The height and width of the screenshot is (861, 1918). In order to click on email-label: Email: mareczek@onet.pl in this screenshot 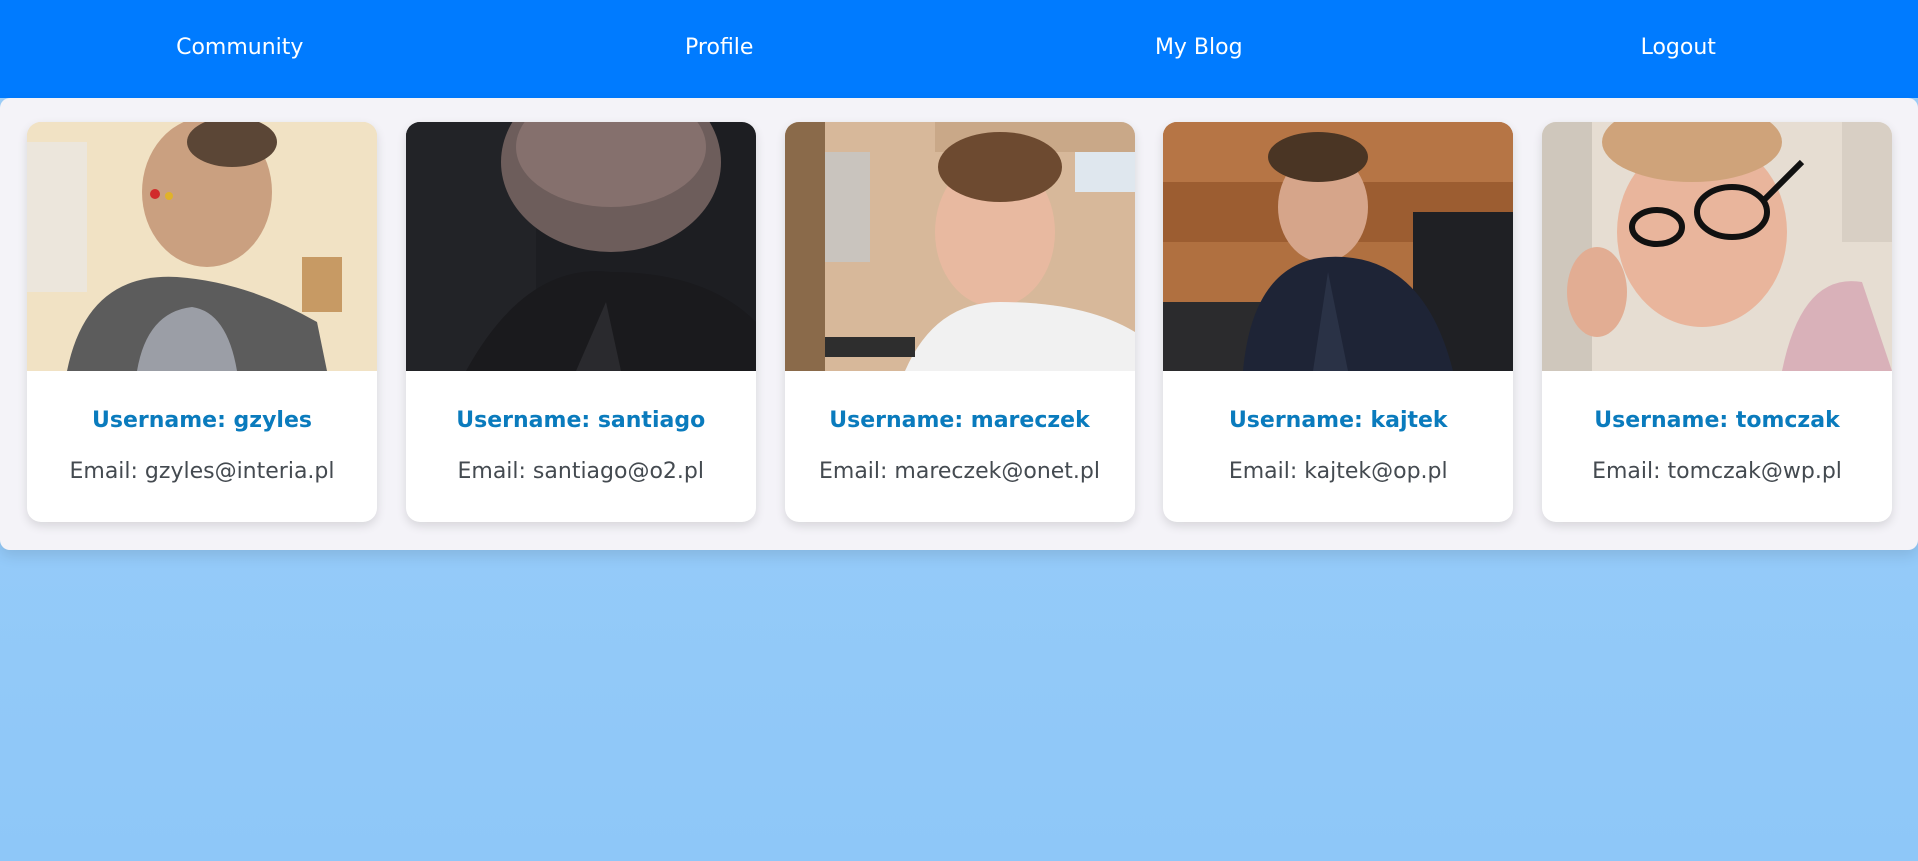, I will do `click(959, 471)`.